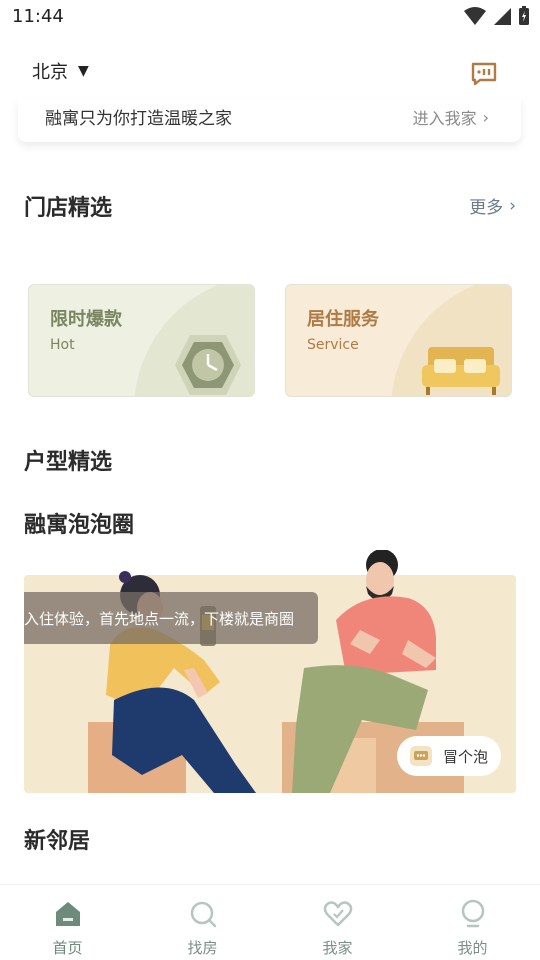 The height and width of the screenshot is (960, 540). What do you see at coordinates (472, 948) in the screenshot?
I see `nav-label-profile: 我的` at bounding box center [472, 948].